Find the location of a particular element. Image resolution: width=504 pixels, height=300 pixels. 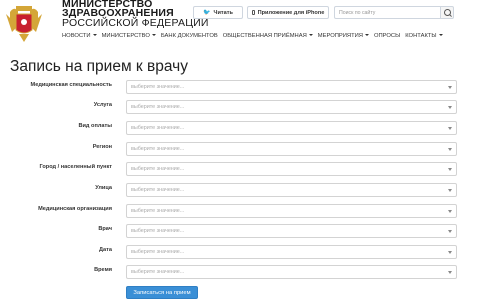

nav-item-contacts: КОНТАКТЫ is located at coordinates (424, 36).